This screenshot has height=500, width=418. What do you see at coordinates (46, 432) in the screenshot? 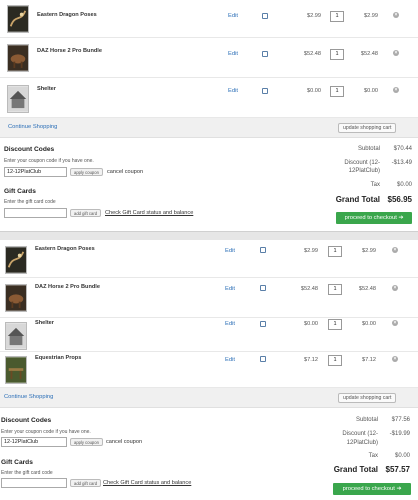
I see `coupon-hint: Enter your coupon code if you have one.` at bounding box center [46, 432].